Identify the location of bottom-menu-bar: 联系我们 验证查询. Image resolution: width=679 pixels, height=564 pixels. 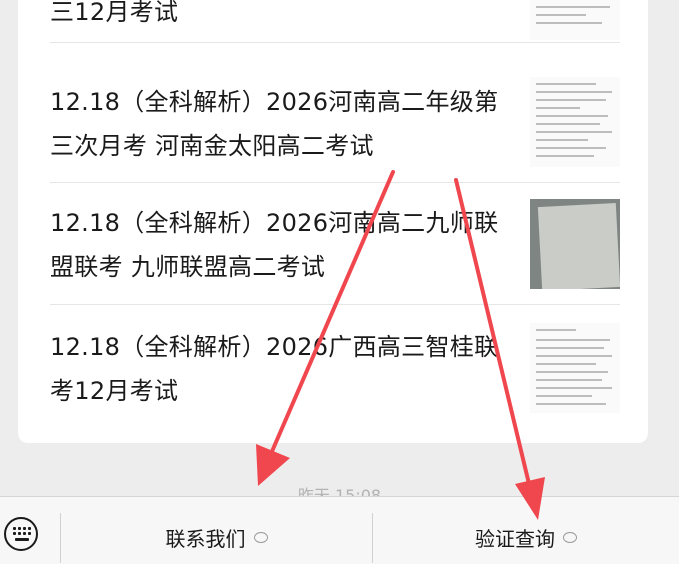
(339, 530).